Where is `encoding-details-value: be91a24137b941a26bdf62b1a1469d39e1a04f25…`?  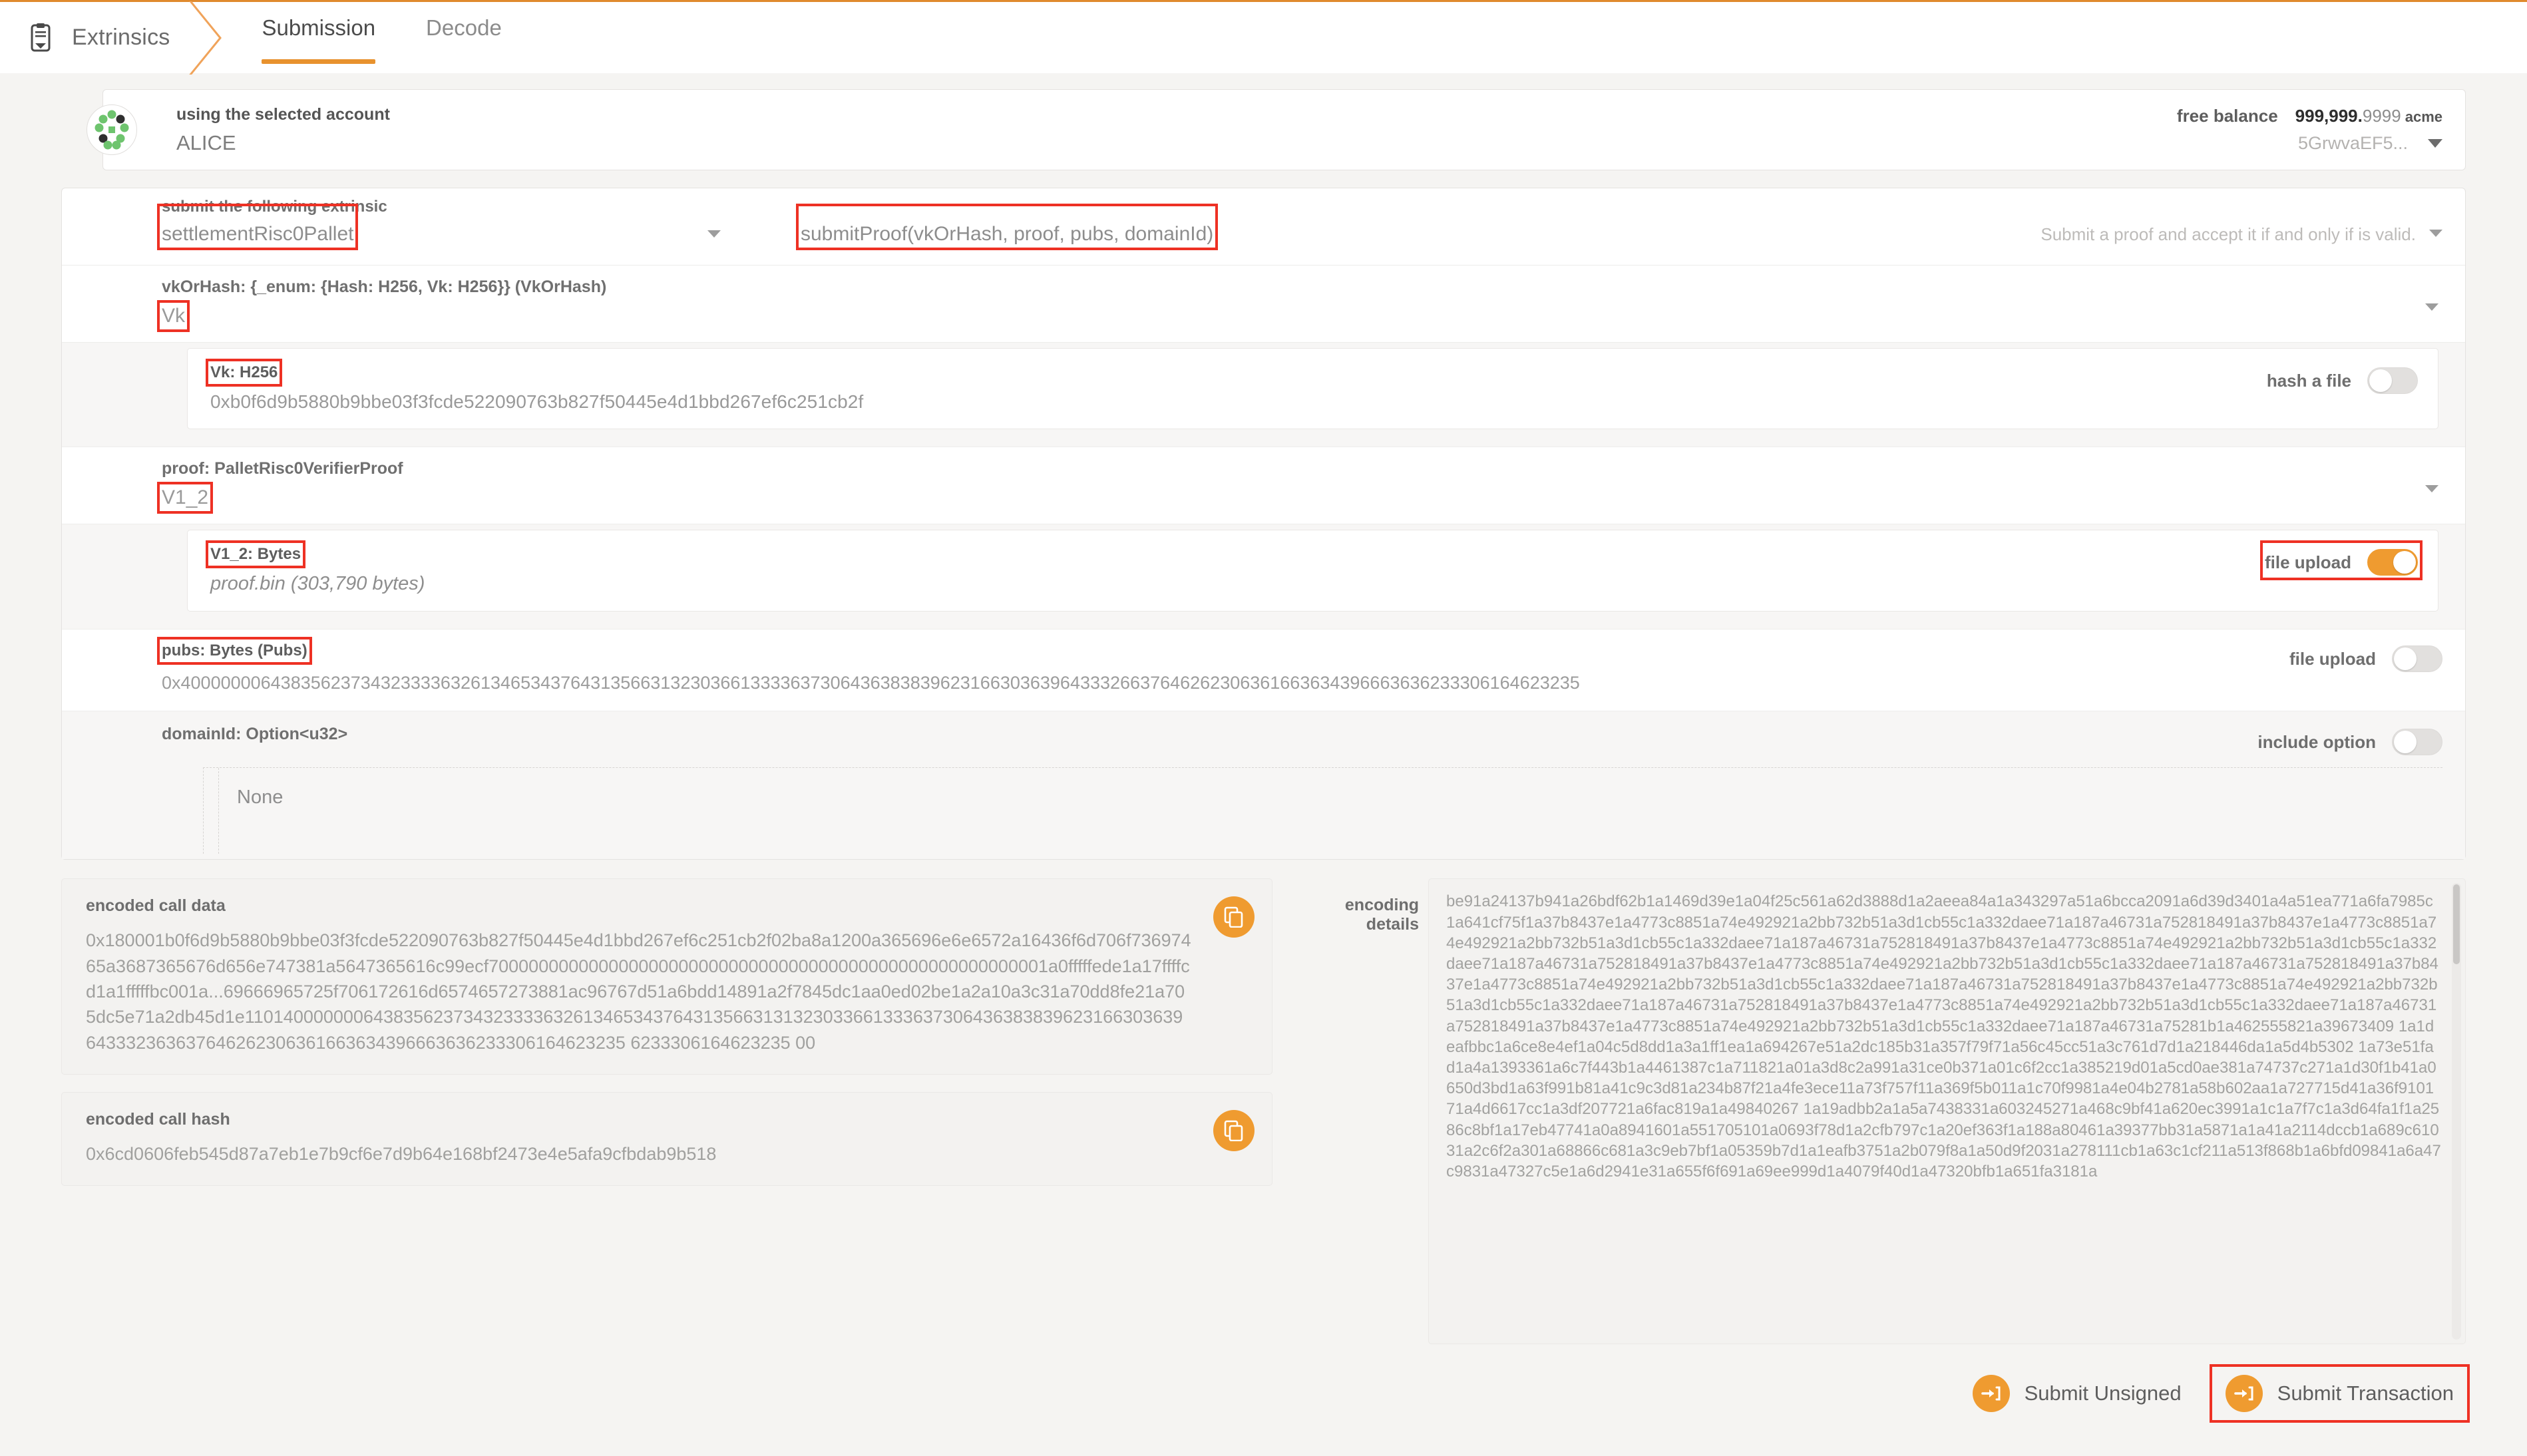 encoding-details-value: be91a24137b941a26bdf62b1a1469d39e1a04f25… is located at coordinates (1943, 1036).